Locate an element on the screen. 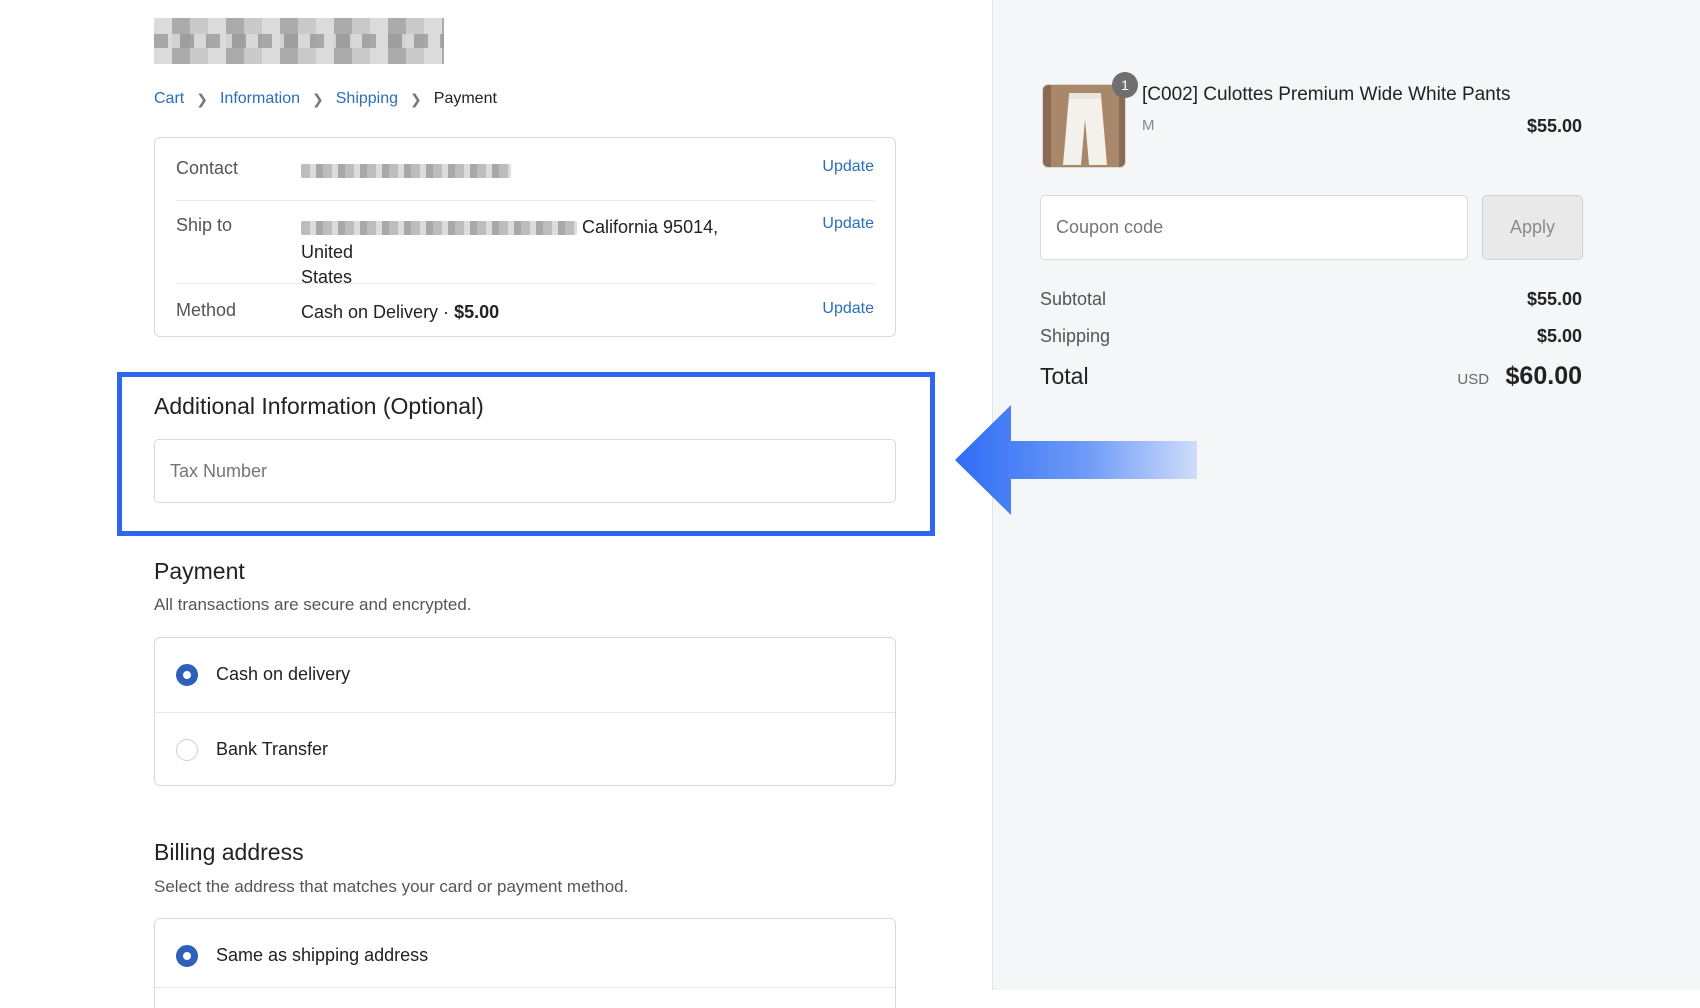  product-name: [C002] Culottes Premium Wide White Pants is located at coordinates (1326, 94).